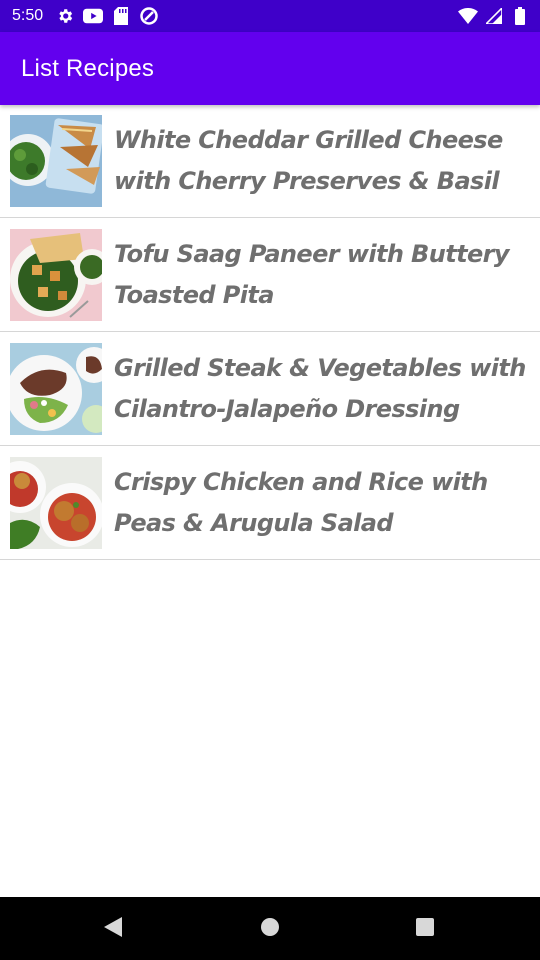  What do you see at coordinates (121, 16) in the screenshot?
I see `sd-card-icon` at bounding box center [121, 16].